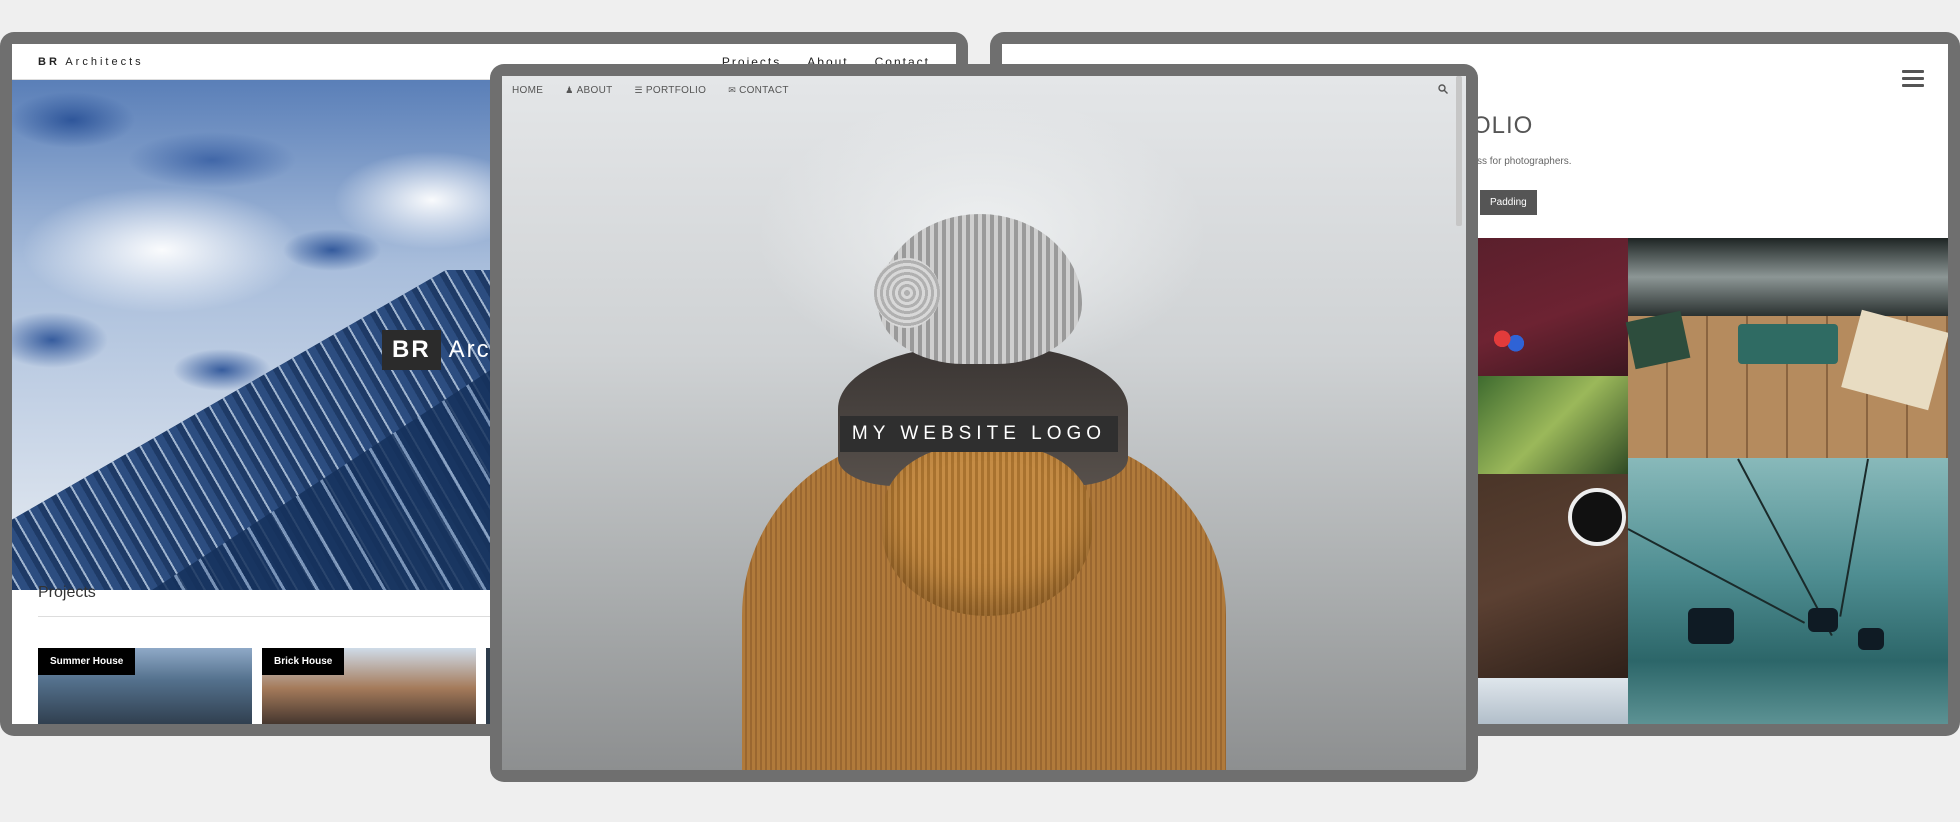 Image resolution: width=1960 pixels, height=822 pixels. I want to click on user-icon: ♟, so click(569, 89).